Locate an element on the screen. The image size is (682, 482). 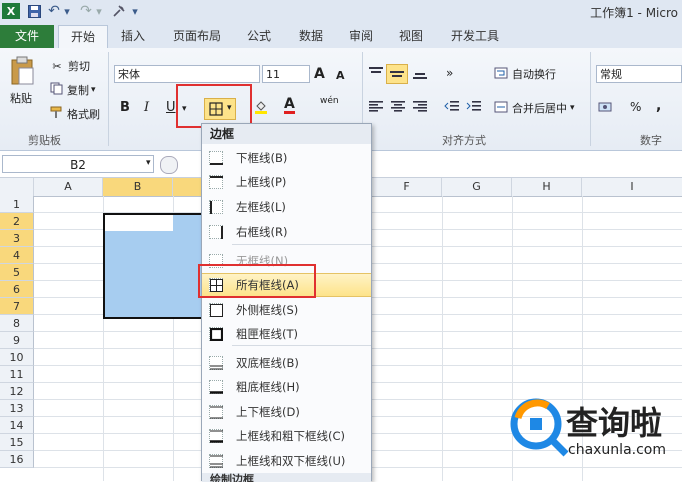
row-header: 14 is located at coordinates (17, 425).